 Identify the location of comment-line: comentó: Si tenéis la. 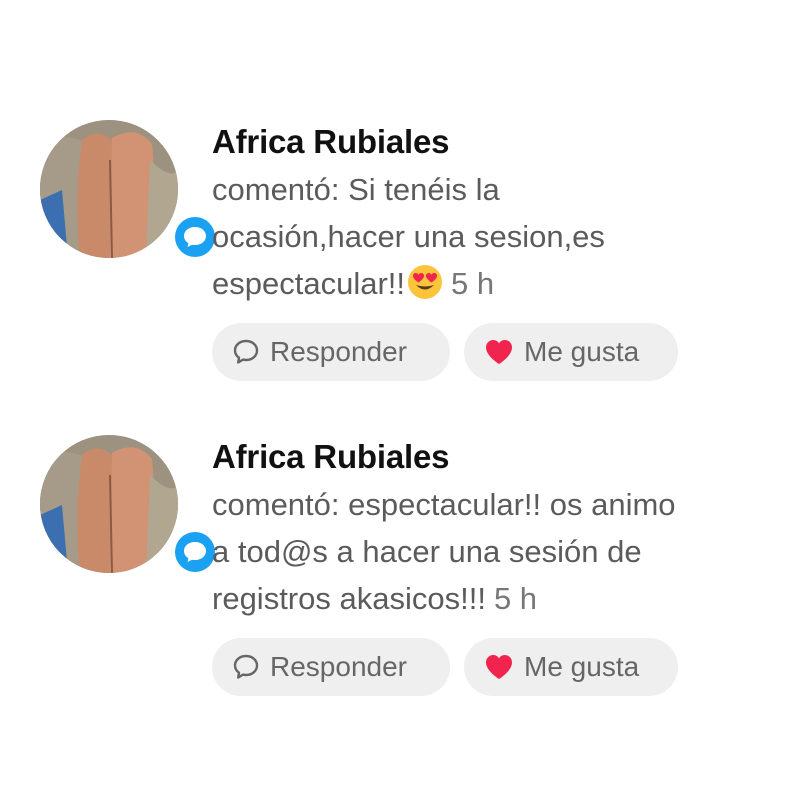
(356, 189).